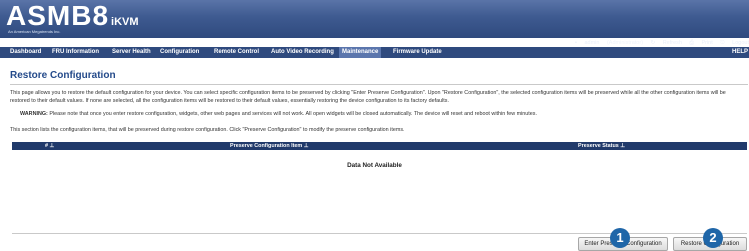 The image size is (749, 251). Describe the element at coordinates (713, 238) in the screenshot. I see `callout-badge-2: 2` at that location.